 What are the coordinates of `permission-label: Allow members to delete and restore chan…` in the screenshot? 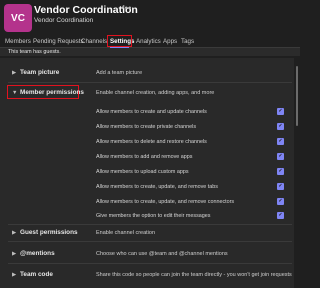 It's located at (151, 142).